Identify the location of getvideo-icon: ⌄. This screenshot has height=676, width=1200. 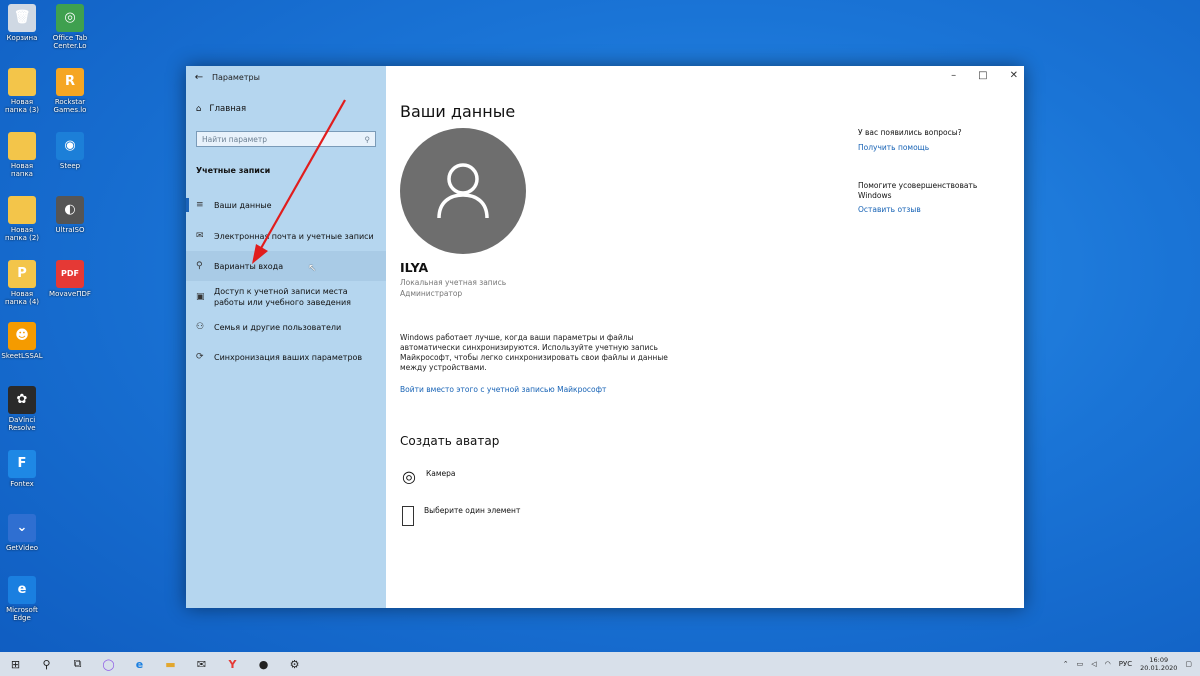
(22, 528).